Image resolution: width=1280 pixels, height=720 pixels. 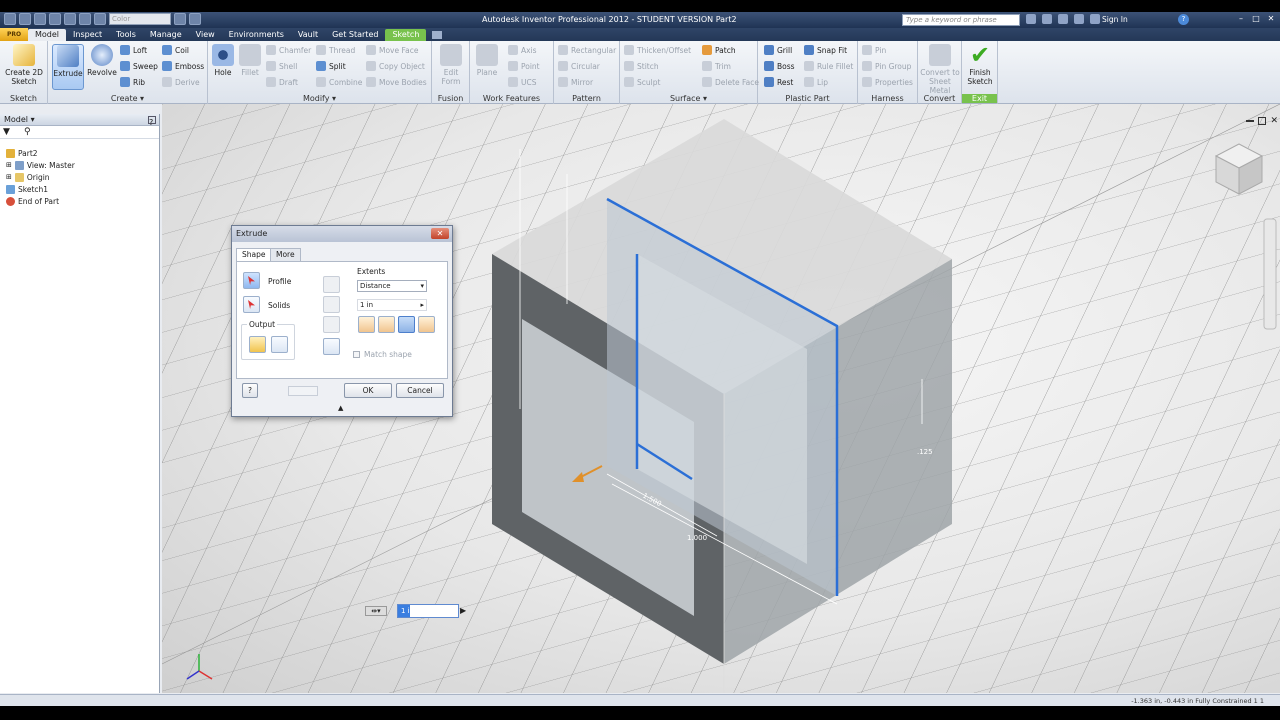 I want to click on tree-item-end-of-part: End of Part, so click(x=32, y=201).